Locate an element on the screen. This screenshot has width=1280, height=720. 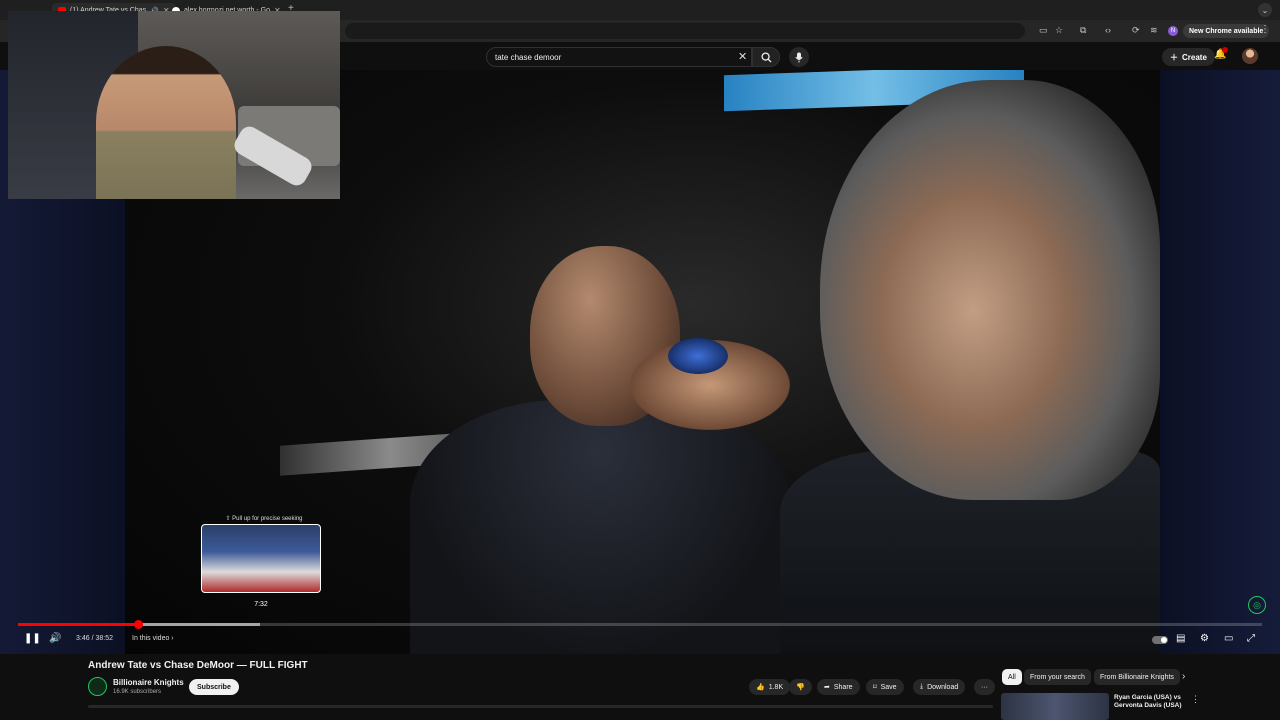
chapters-label: In this video is located at coordinates (151, 638).